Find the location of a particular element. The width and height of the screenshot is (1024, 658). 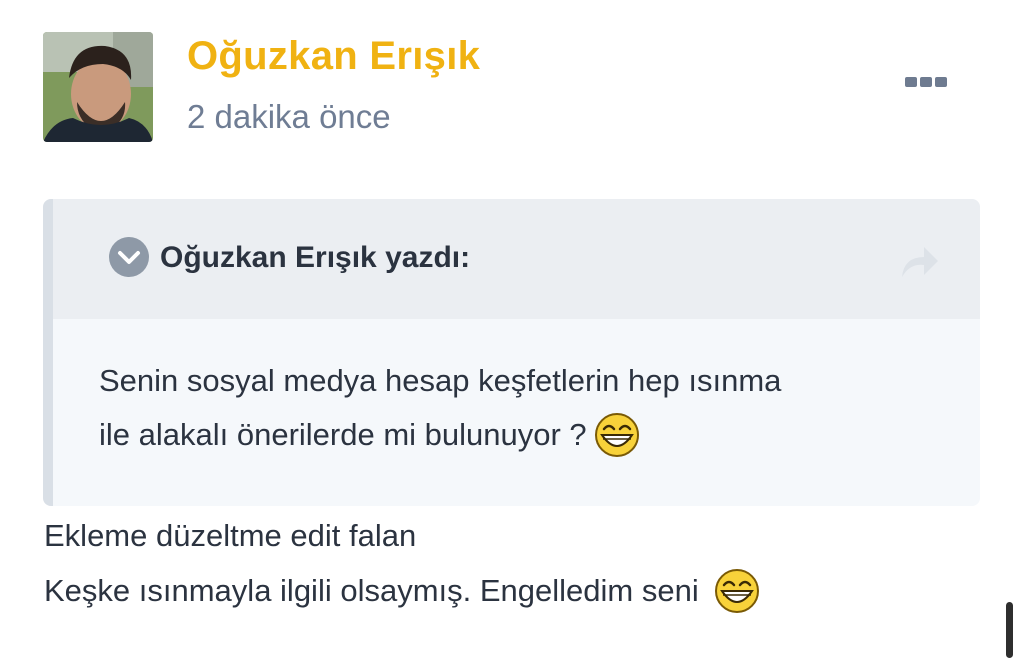

quote-author: Oğuzkan Erışık yazdı: is located at coordinates (315, 258).